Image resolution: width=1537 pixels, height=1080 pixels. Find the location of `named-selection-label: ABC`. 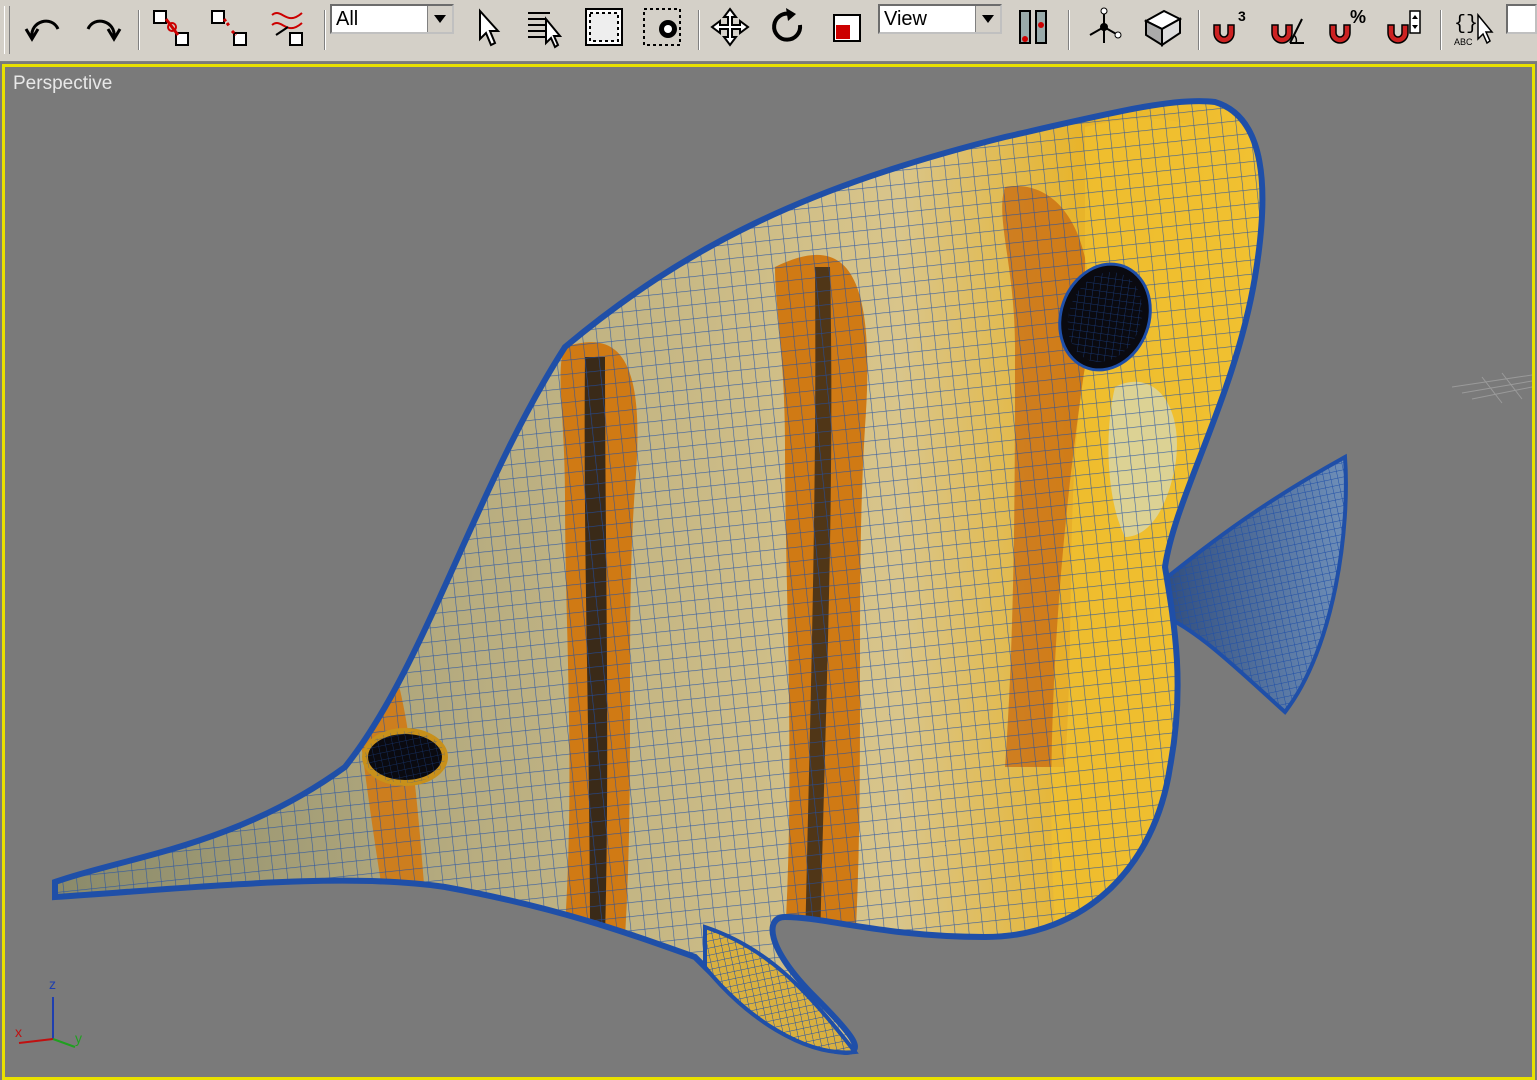

named-selection-label: ABC is located at coordinates (1463, 42).